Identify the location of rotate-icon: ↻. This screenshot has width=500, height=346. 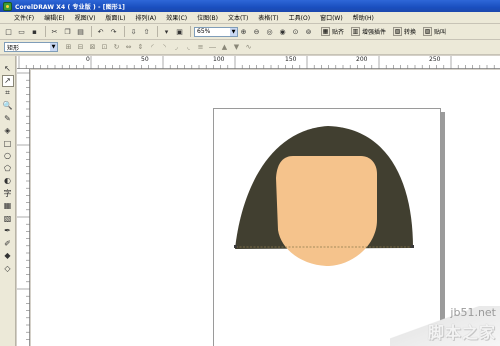
(116, 47).